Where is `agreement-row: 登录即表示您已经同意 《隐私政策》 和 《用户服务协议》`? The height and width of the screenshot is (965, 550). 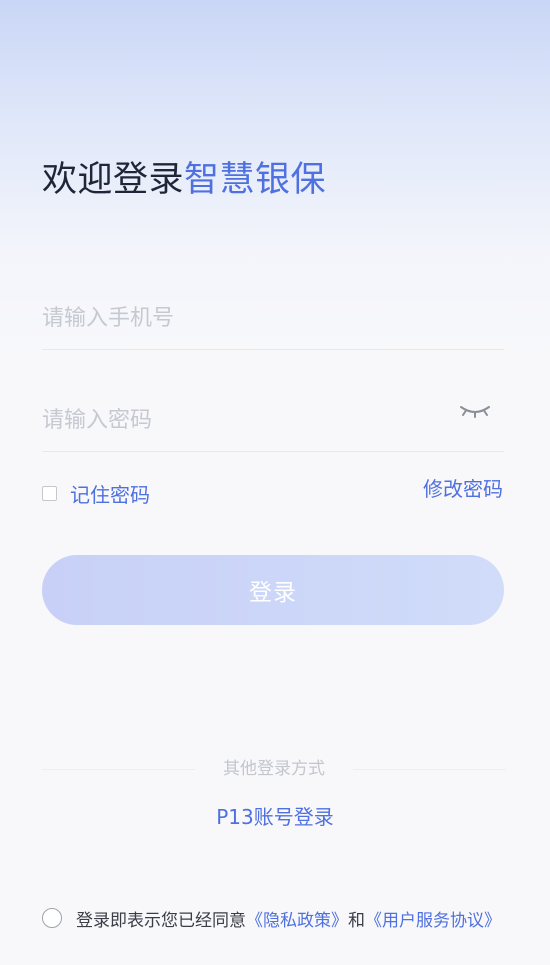
agreement-row: 登录即表示您已经同意 《隐私政策》 和 《用户服务协议》 is located at coordinates (271, 918).